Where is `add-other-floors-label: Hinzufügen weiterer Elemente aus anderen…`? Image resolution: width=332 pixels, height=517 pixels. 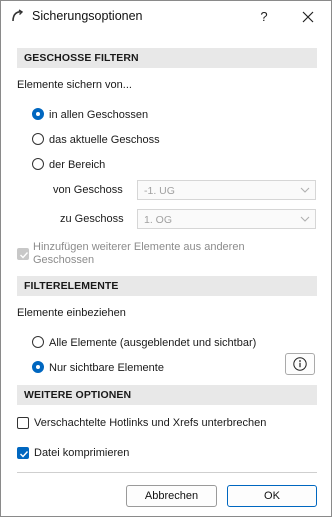
add-other-floors-label: Hinzufügen weiterer Elemente aus anderen… is located at coordinates (139, 253).